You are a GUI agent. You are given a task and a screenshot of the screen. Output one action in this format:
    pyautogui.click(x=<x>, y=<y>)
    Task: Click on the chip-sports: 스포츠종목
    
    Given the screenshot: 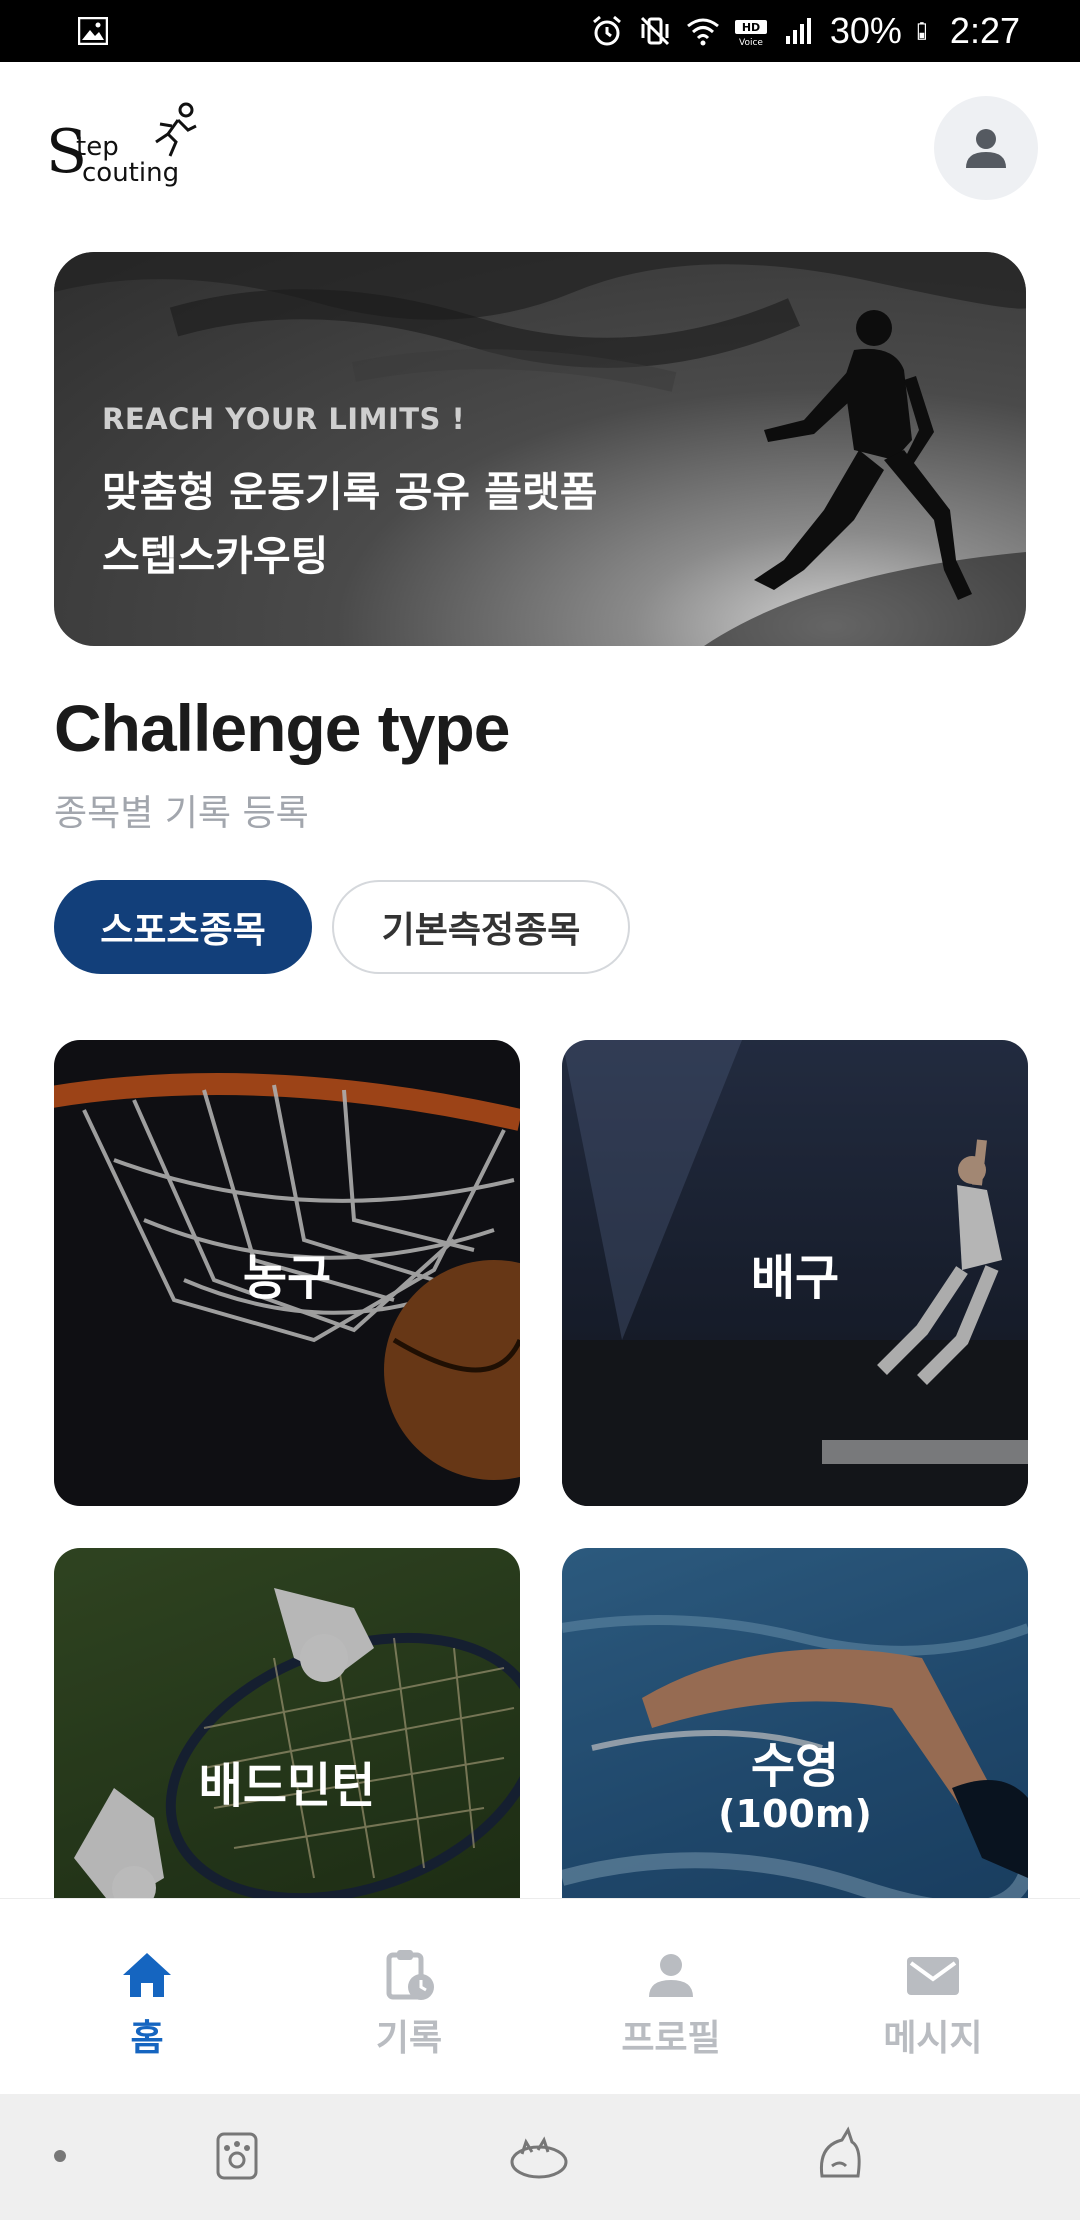 What is the action you would take?
    pyautogui.click(x=183, y=927)
    